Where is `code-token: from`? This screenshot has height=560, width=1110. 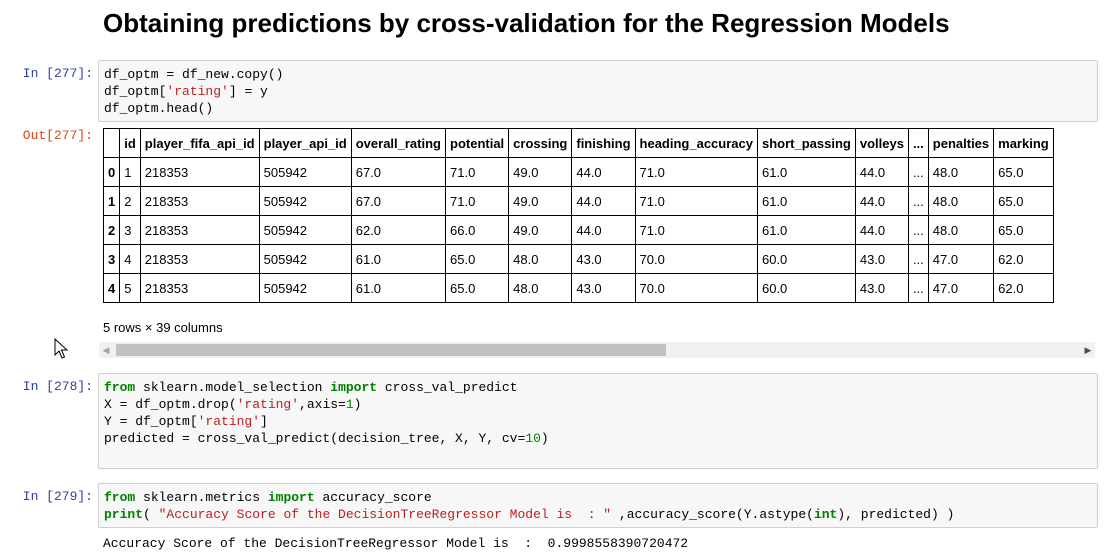 code-token: from is located at coordinates (120, 387).